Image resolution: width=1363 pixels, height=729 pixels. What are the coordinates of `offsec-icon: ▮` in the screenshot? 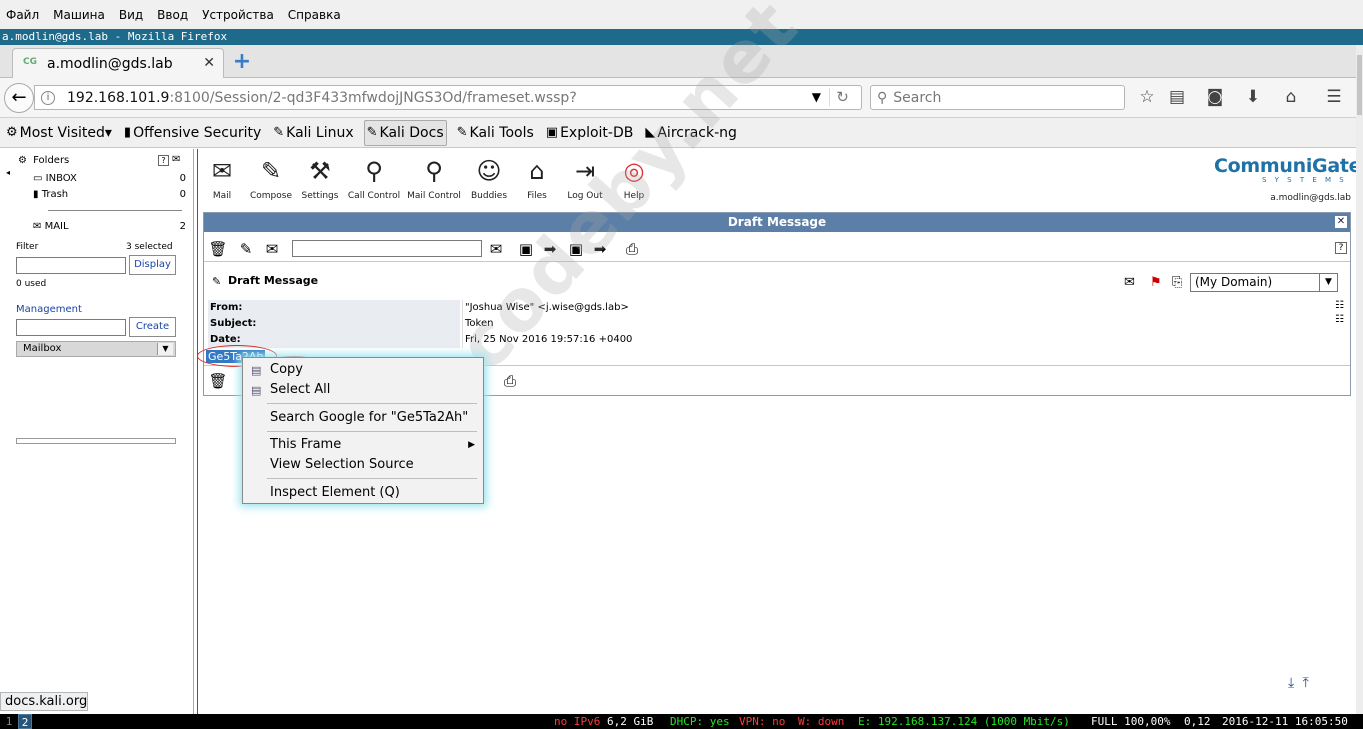 It's located at (127, 132).